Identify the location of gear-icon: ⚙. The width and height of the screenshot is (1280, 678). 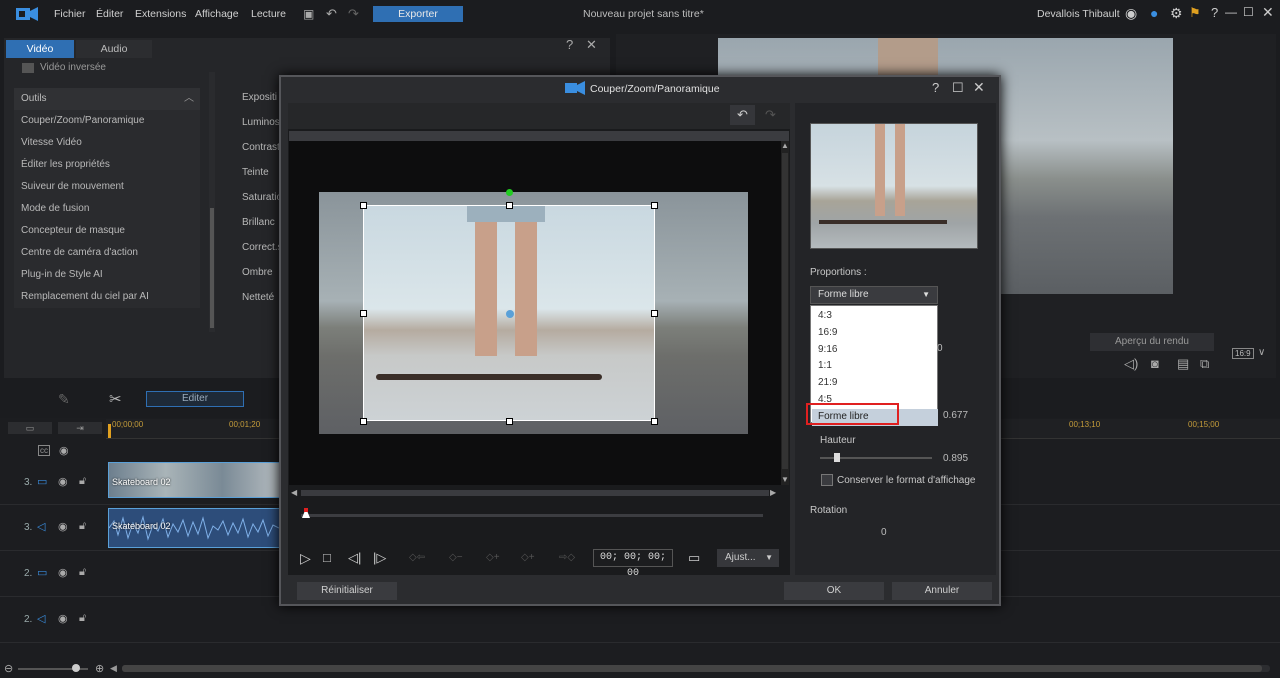
(1176, 13).